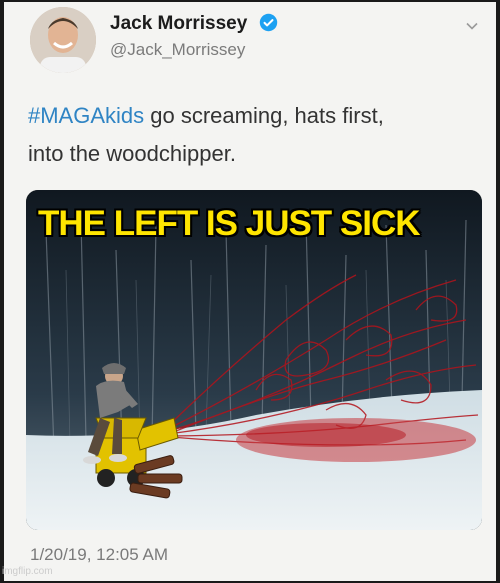 The image size is (500, 583). What do you see at coordinates (472, 26) in the screenshot?
I see `chevron-down-icon` at bounding box center [472, 26].